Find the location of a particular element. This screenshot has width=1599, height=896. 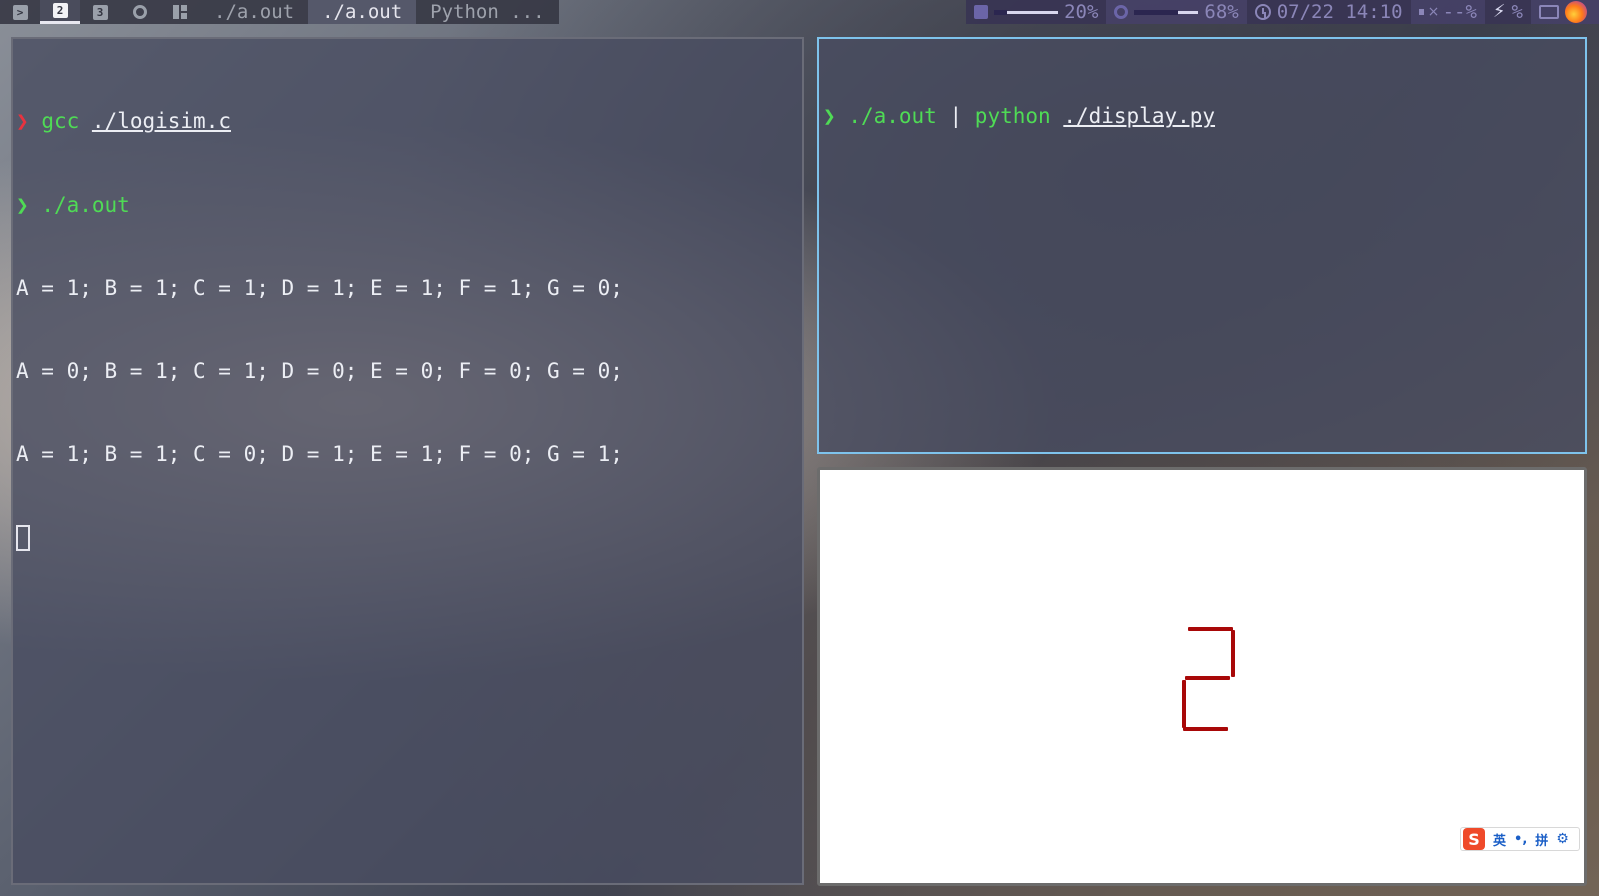

ime-toolbar: S 英 •, 拼 ⚙ is located at coordinates (1520, 839).